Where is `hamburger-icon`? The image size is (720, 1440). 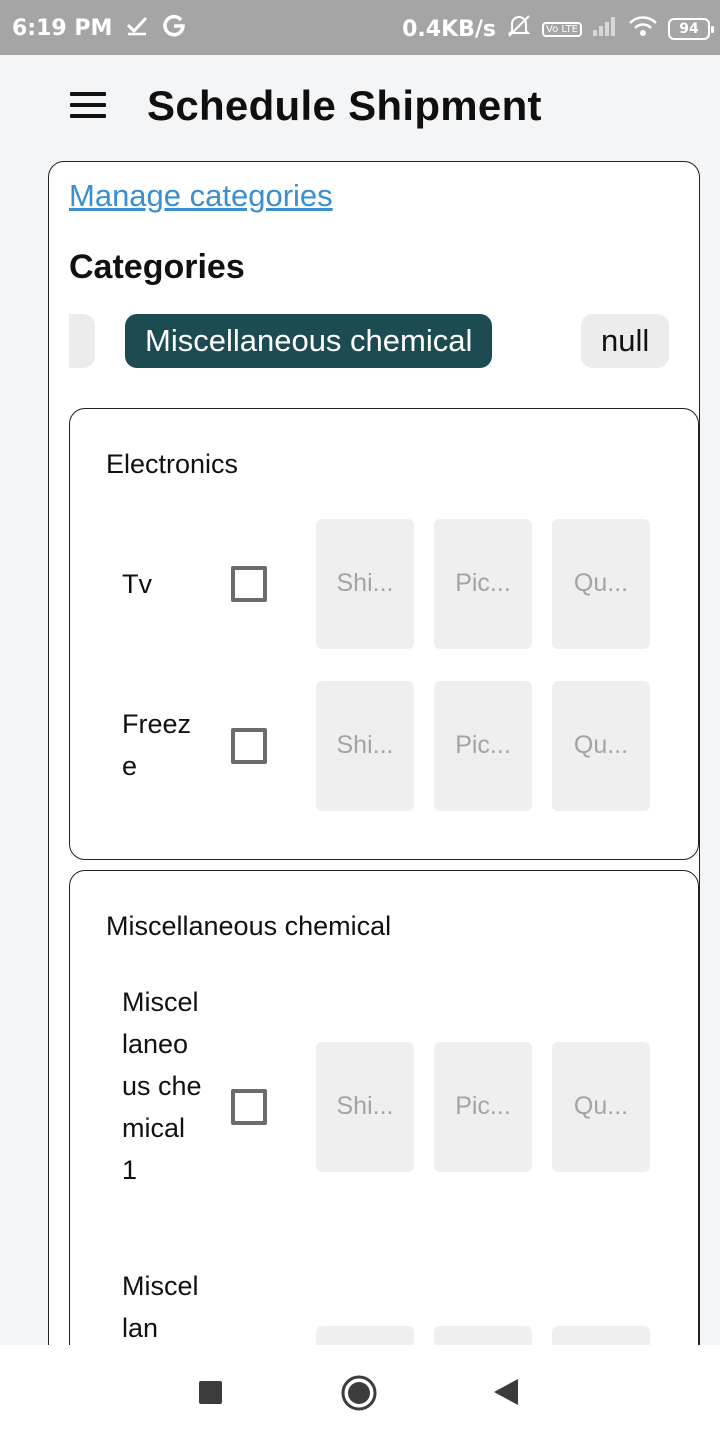 hamburger-icon is located at coordinates (88, 105).